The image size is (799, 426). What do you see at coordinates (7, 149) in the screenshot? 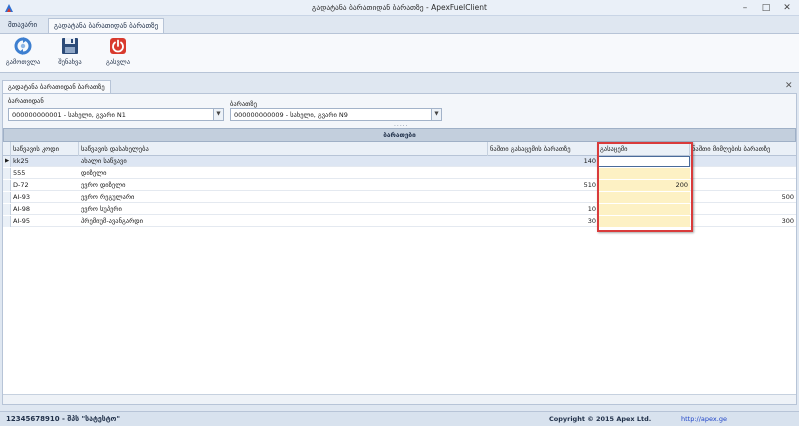
I see `header-row-selector` at bounding box center [7, 149].